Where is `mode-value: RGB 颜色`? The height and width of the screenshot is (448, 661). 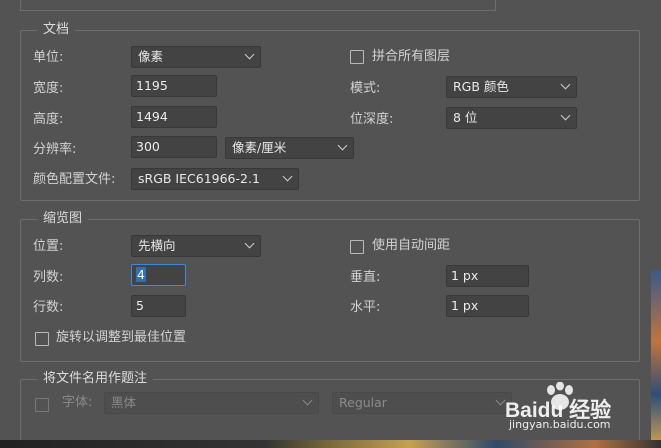
mode-value: RGB 颜色 is located at coordinates (481, 86).